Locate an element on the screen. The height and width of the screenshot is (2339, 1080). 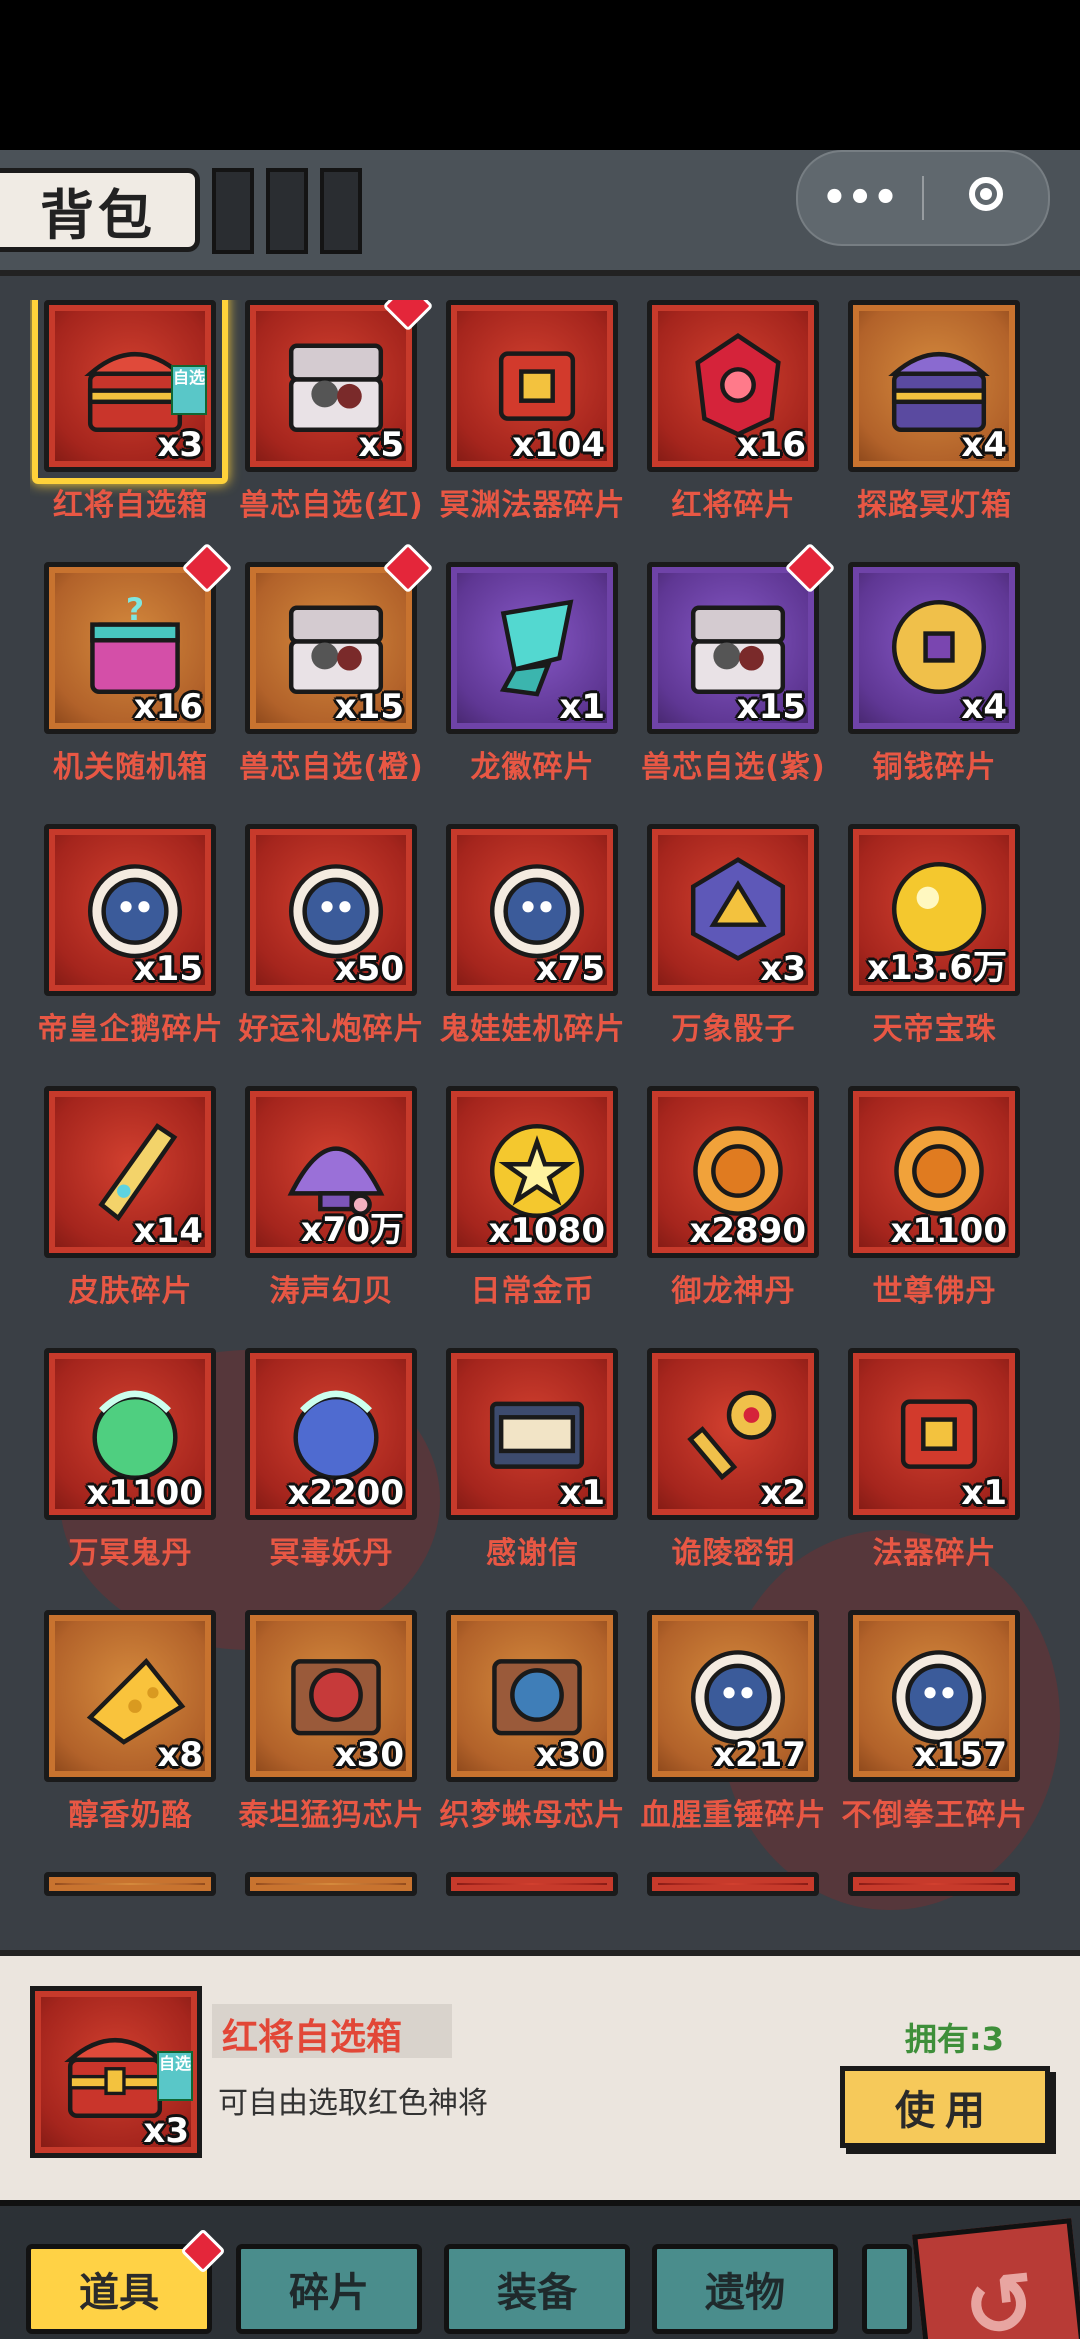
item-cell: x16 红将碎片 is located at coordinates (733, 431).